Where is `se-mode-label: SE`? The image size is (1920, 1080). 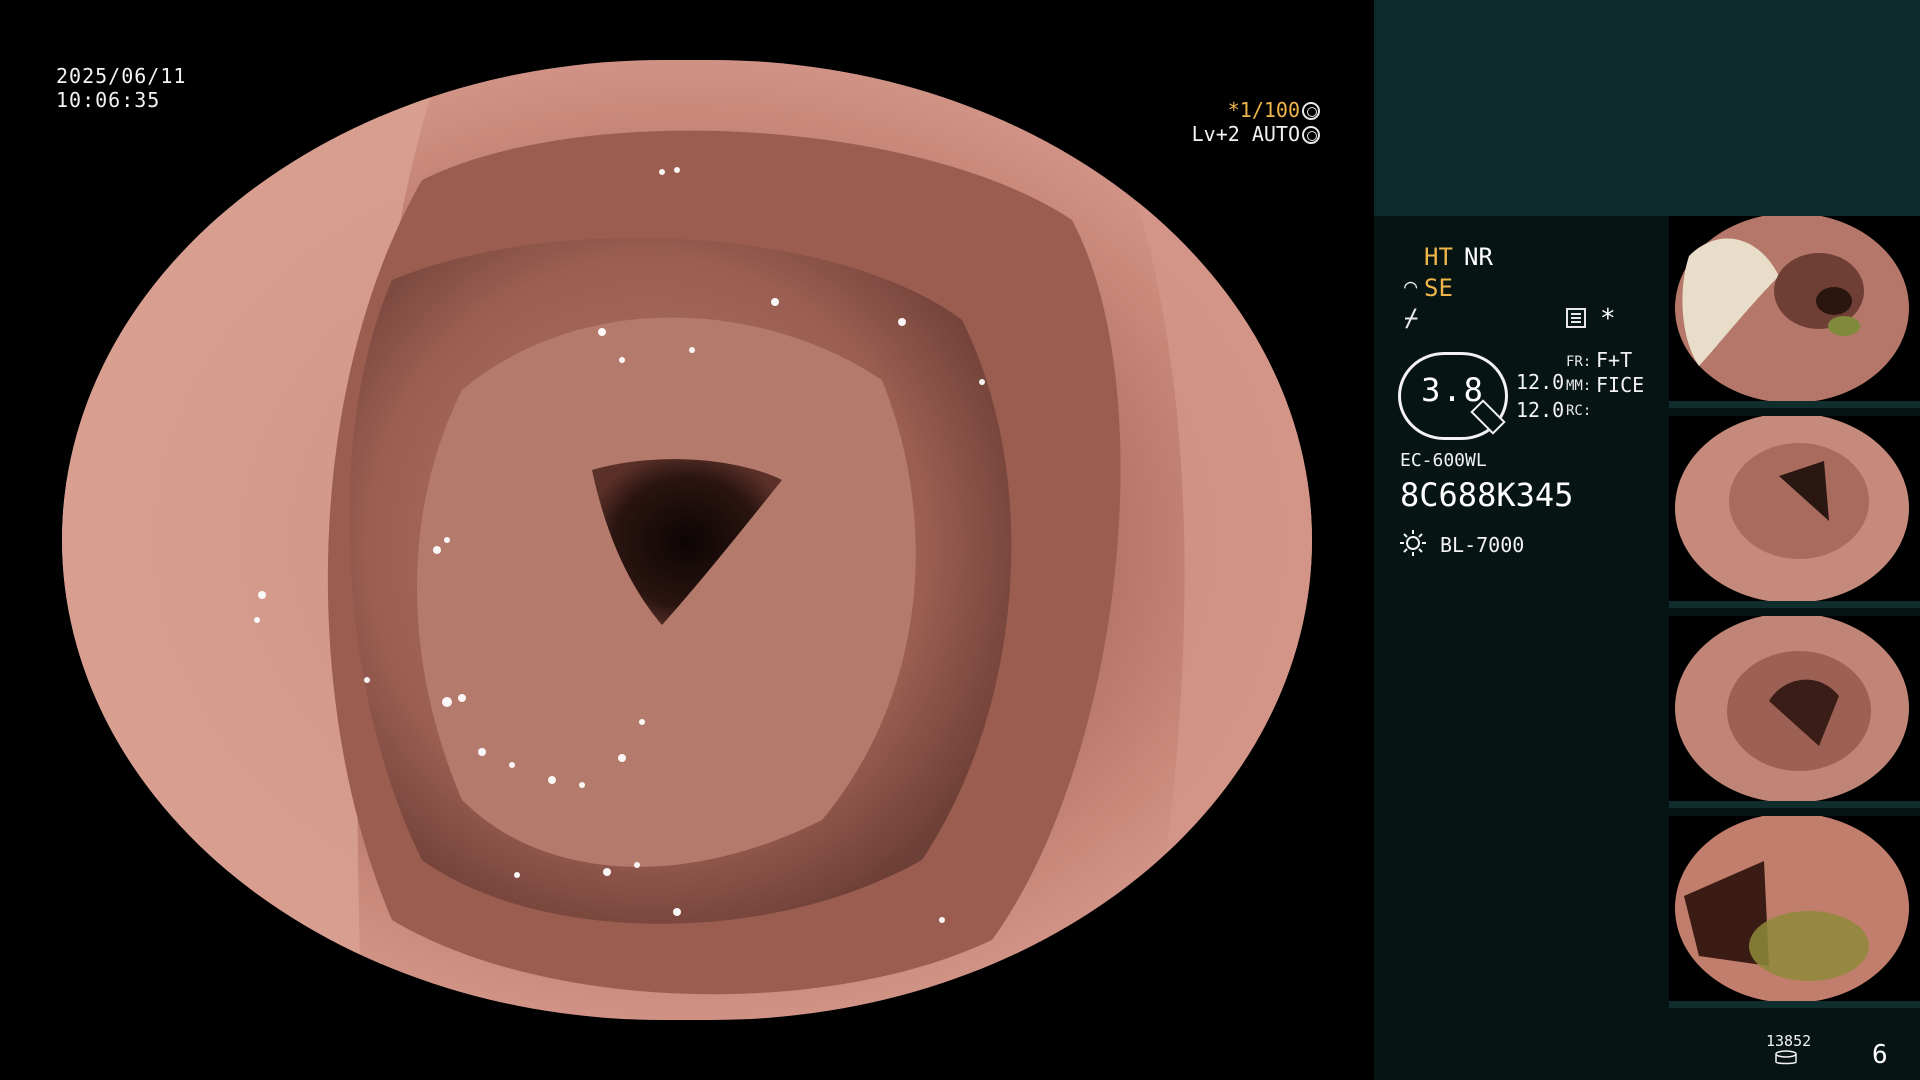 se-mode-label: SE is located at coordinates (1438, 288).